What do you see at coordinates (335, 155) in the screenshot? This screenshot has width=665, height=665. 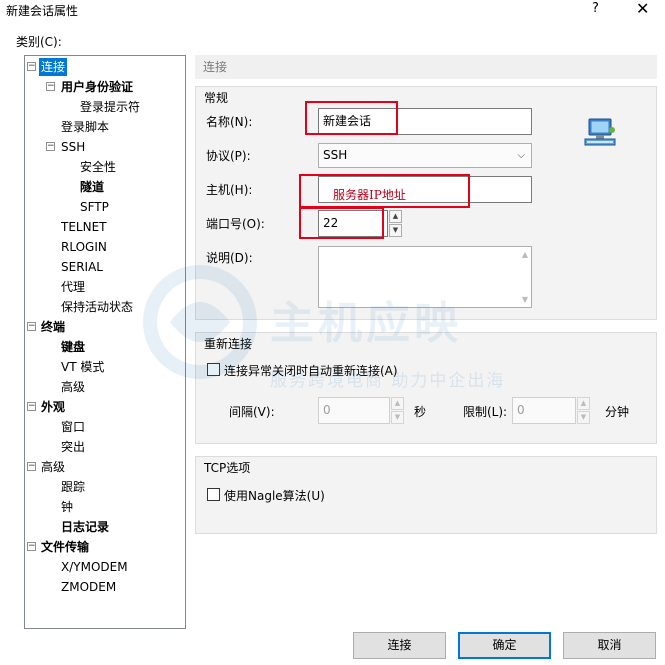 I see `protocol-value: SSH` at bounding box center [335, 155].